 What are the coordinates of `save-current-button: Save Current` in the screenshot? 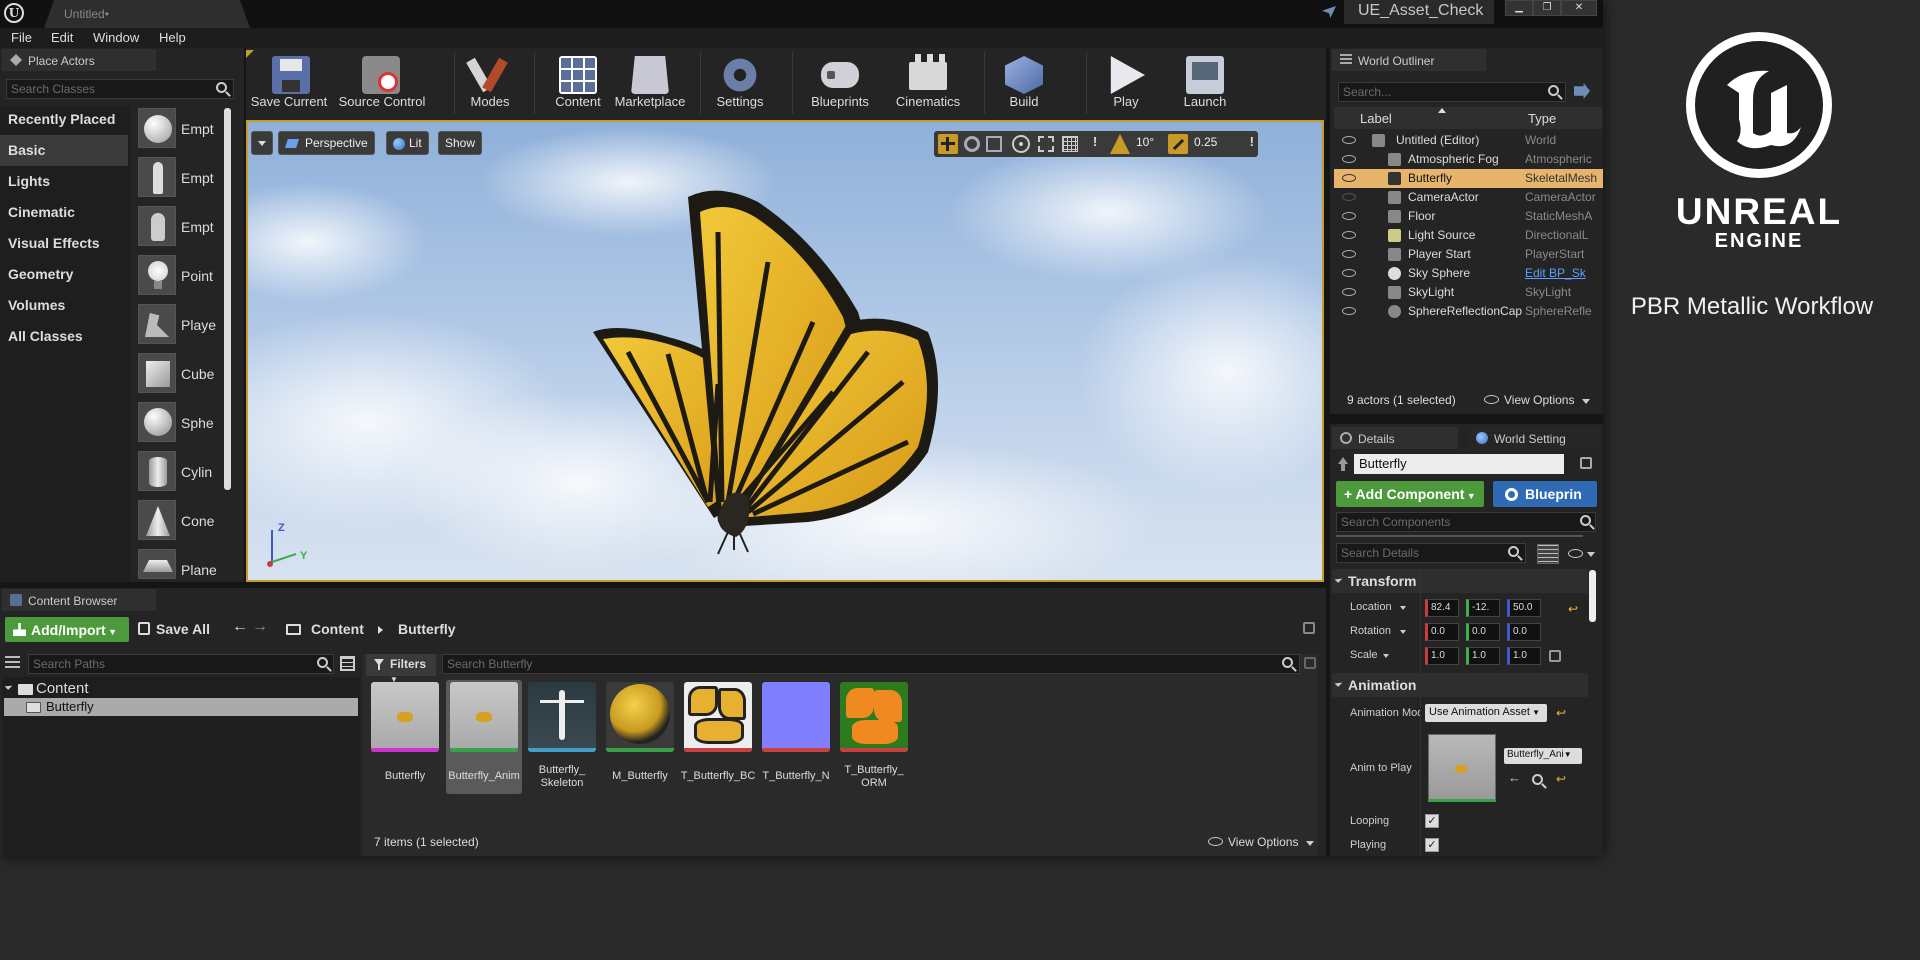 It's located at (289, 84).